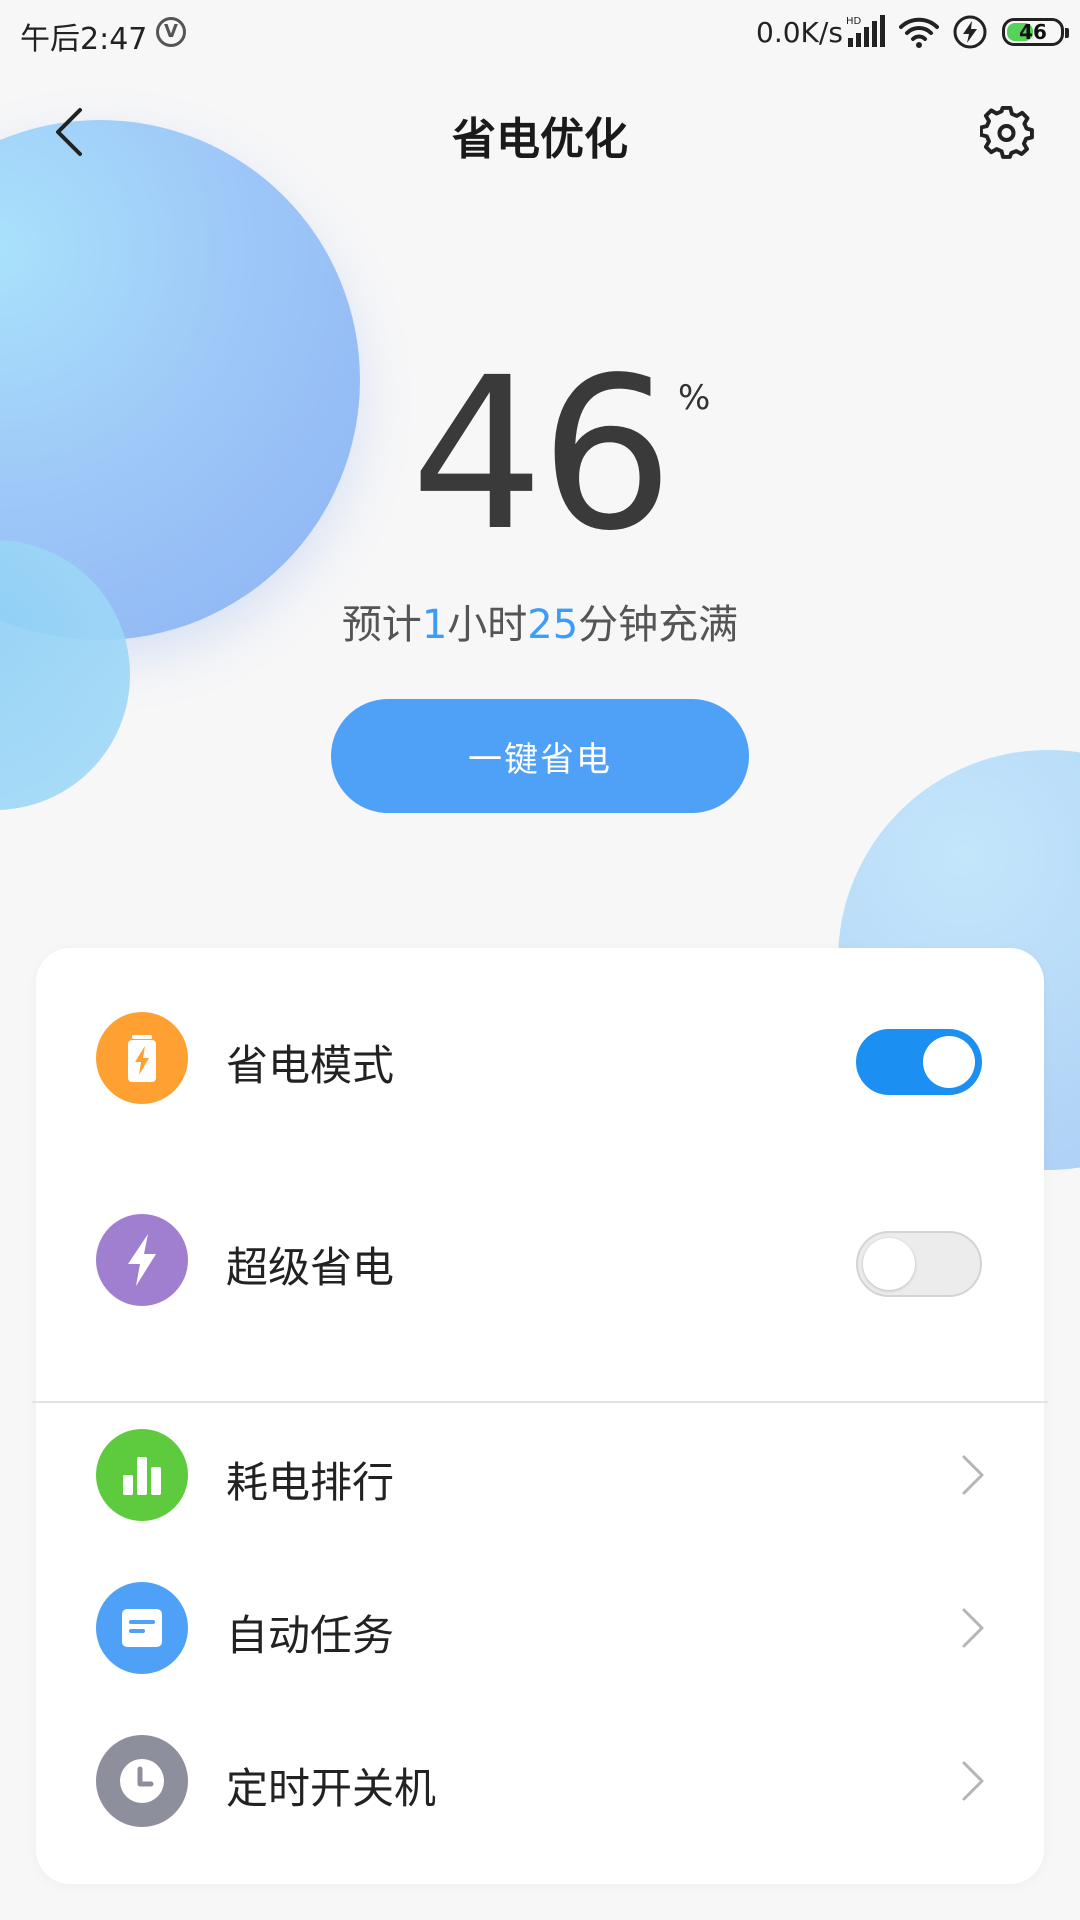  What do you see at coordinates (381, 625) in the screenshot?
I see `estimate-prefix: 预计` at bounding box center [381, 625].